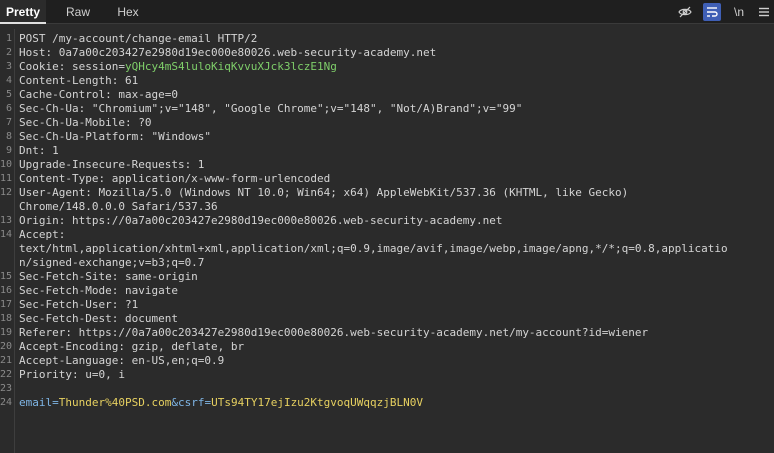  I want to click on line-number: 15, so click(6, 276).